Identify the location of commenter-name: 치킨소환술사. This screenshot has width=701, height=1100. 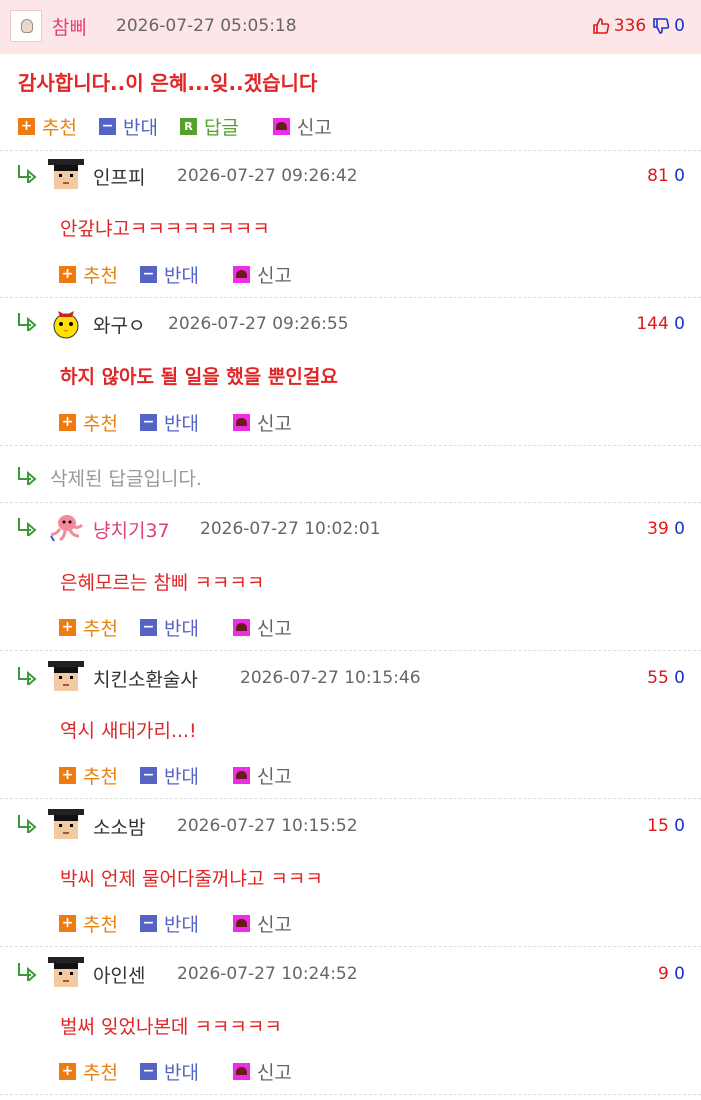
(145, 678).